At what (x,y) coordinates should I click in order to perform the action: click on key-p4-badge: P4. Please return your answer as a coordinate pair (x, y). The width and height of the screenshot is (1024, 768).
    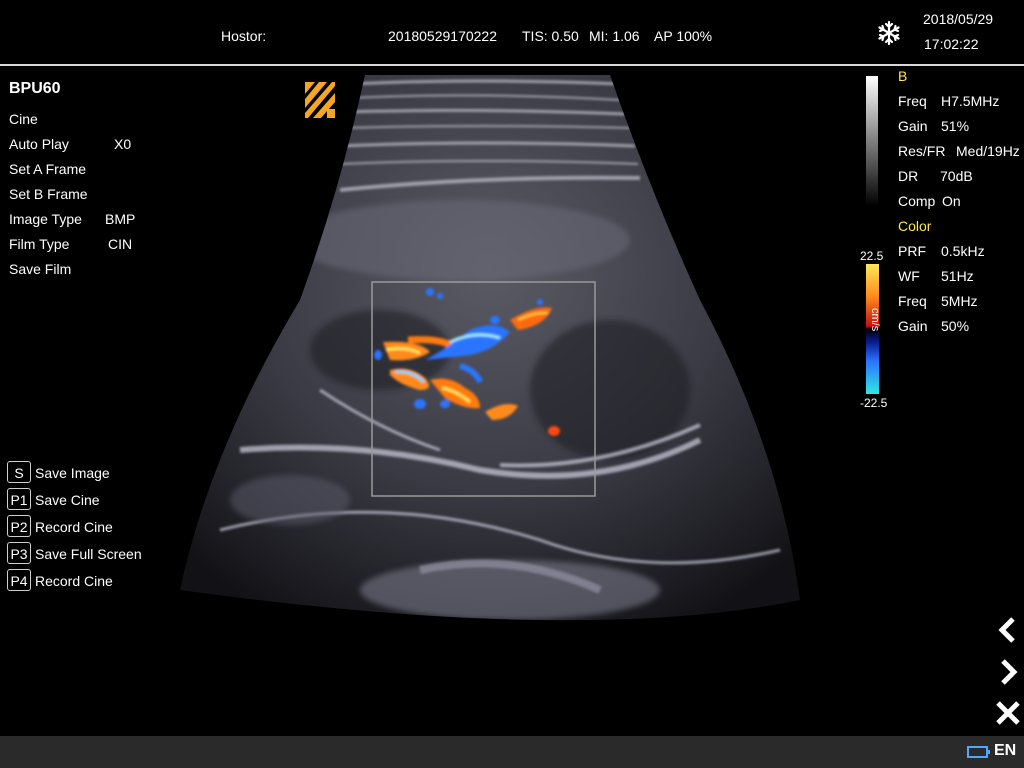
    Looking at the image, I should click on (19, 580).